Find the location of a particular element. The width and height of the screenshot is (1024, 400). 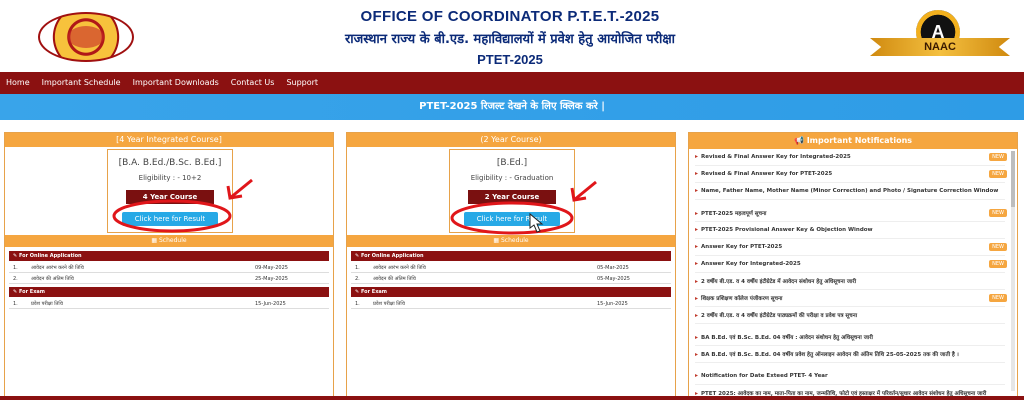

eligibility-text: Eligibility : - Graduation is located at coordinates (512, 178).